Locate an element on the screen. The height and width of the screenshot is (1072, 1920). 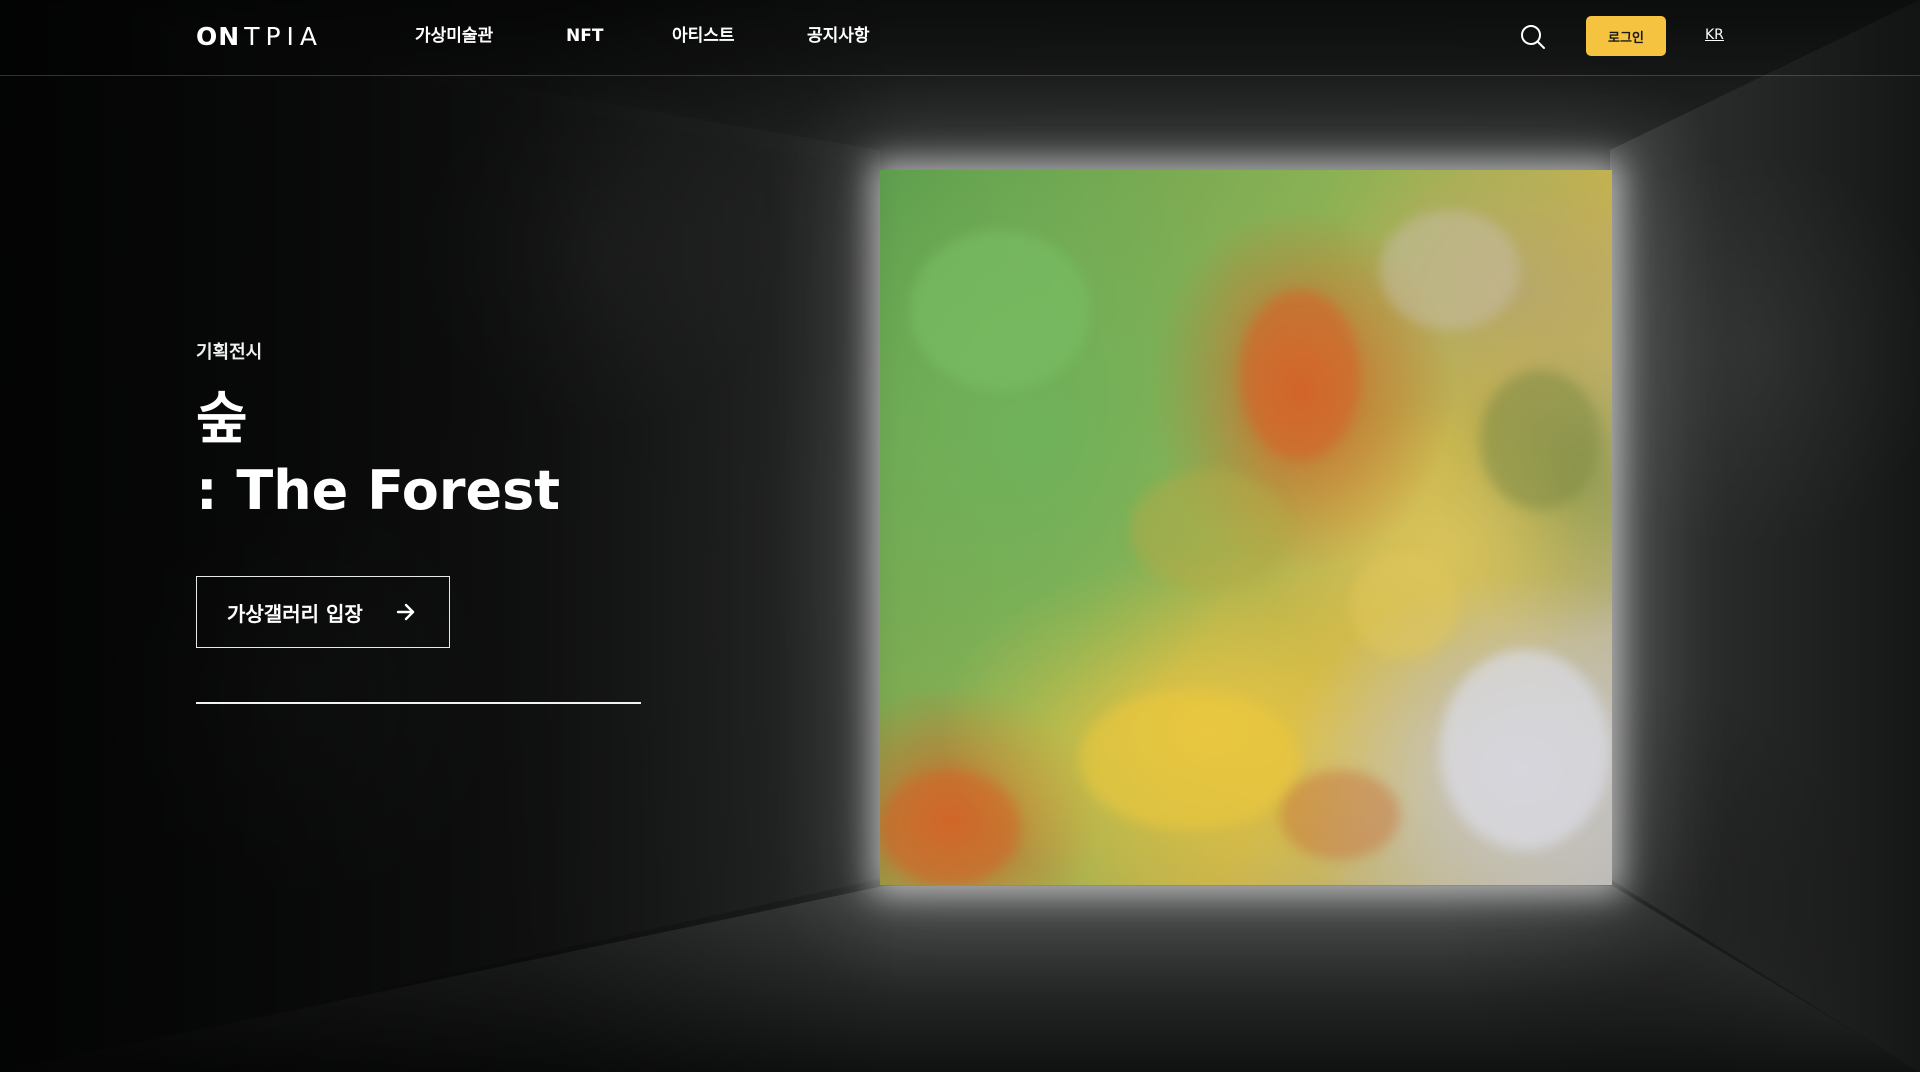
exhibition-title-korean: 숲 is located at coordinates (222, 419).